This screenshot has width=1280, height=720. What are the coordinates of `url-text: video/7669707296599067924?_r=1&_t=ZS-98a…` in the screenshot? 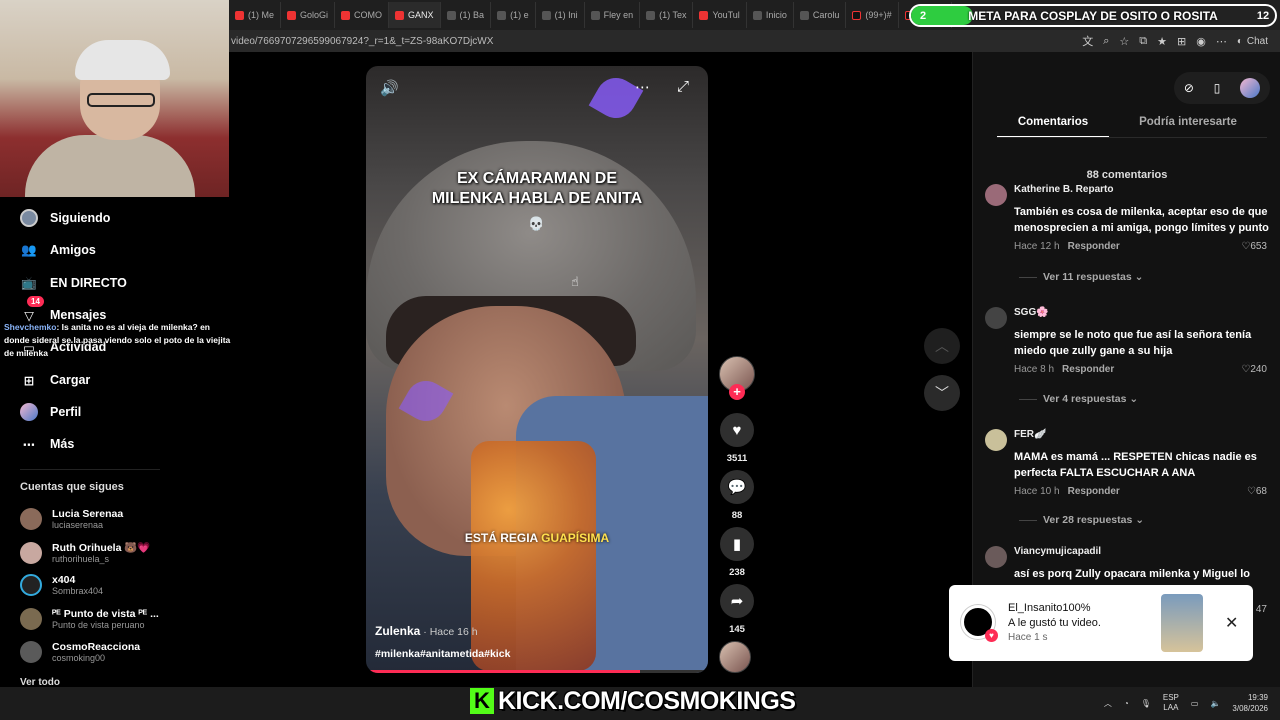 It's located at (362, 41).